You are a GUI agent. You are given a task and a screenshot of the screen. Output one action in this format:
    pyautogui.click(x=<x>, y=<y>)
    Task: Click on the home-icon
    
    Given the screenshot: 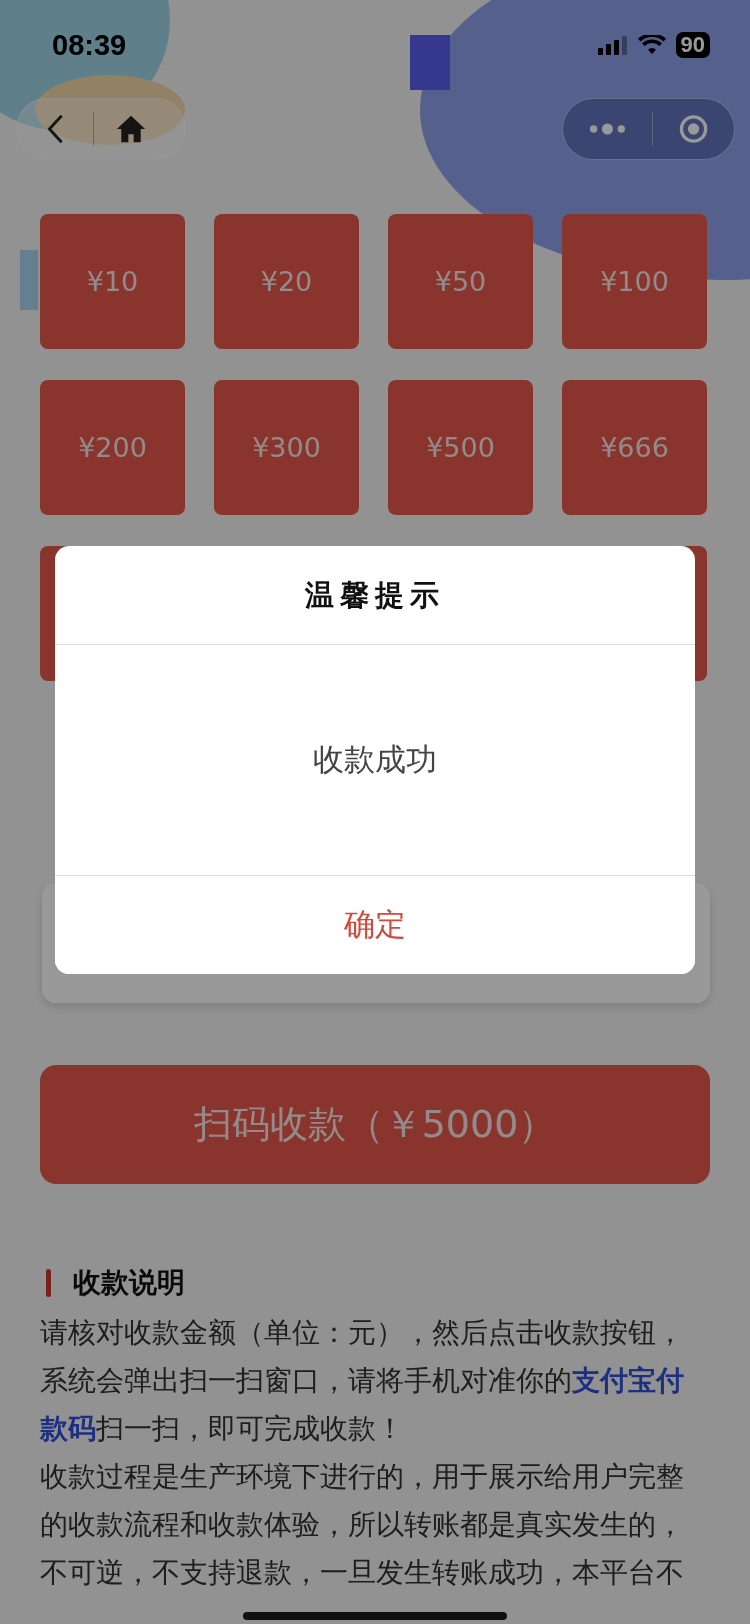 What is the action you would take?
    pyautogui.click(x=131, y=129)
    